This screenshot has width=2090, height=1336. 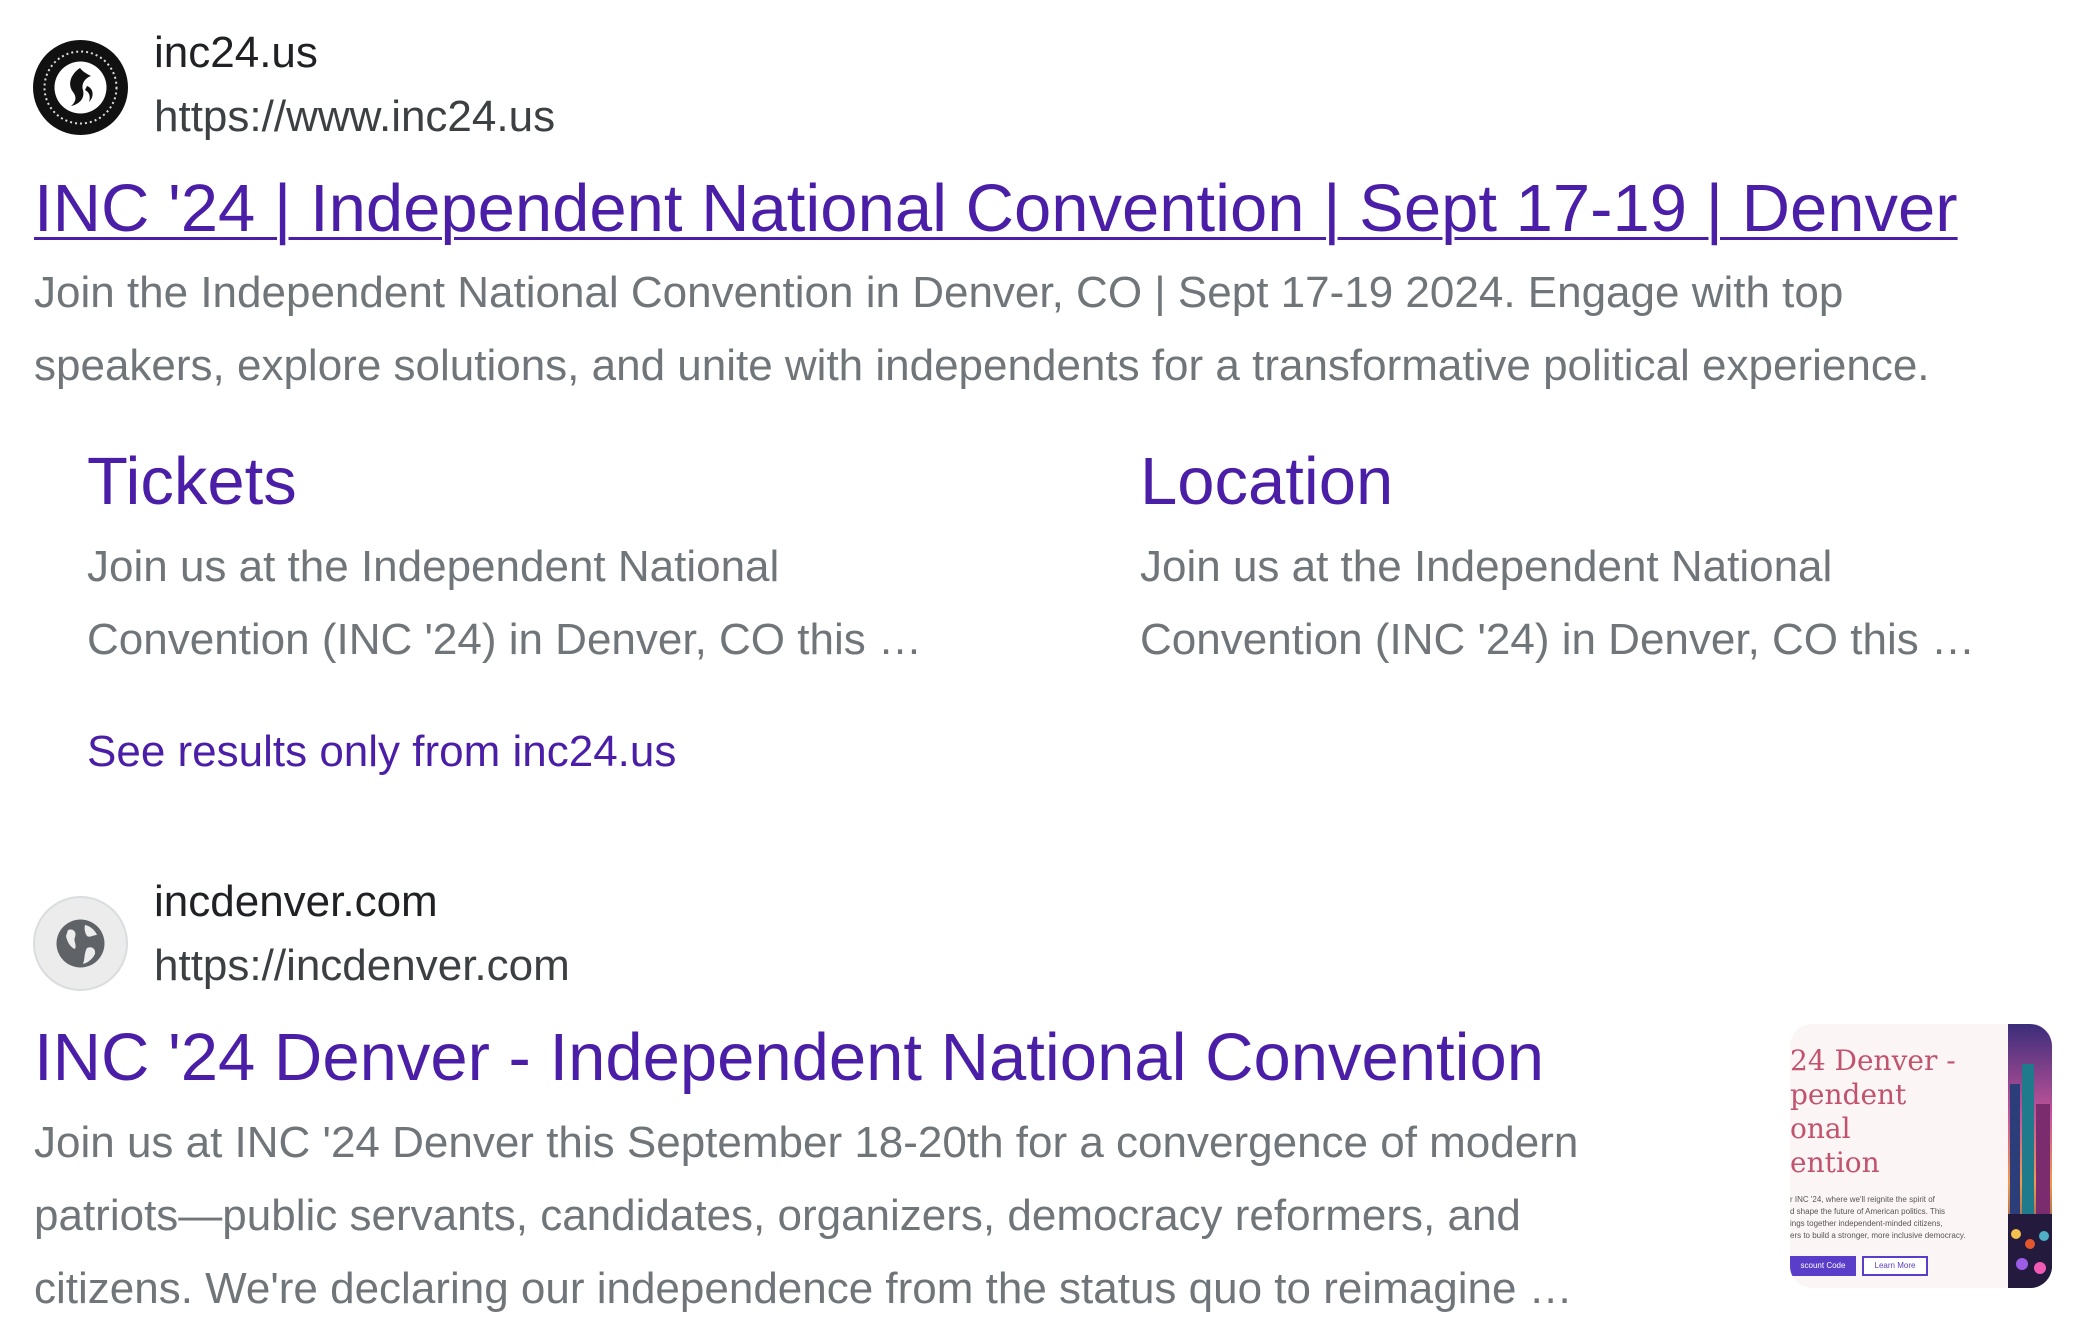 I want to click on sitelink-tickets-snippet: Join us at the Independent National, so click(x=433, y=566).